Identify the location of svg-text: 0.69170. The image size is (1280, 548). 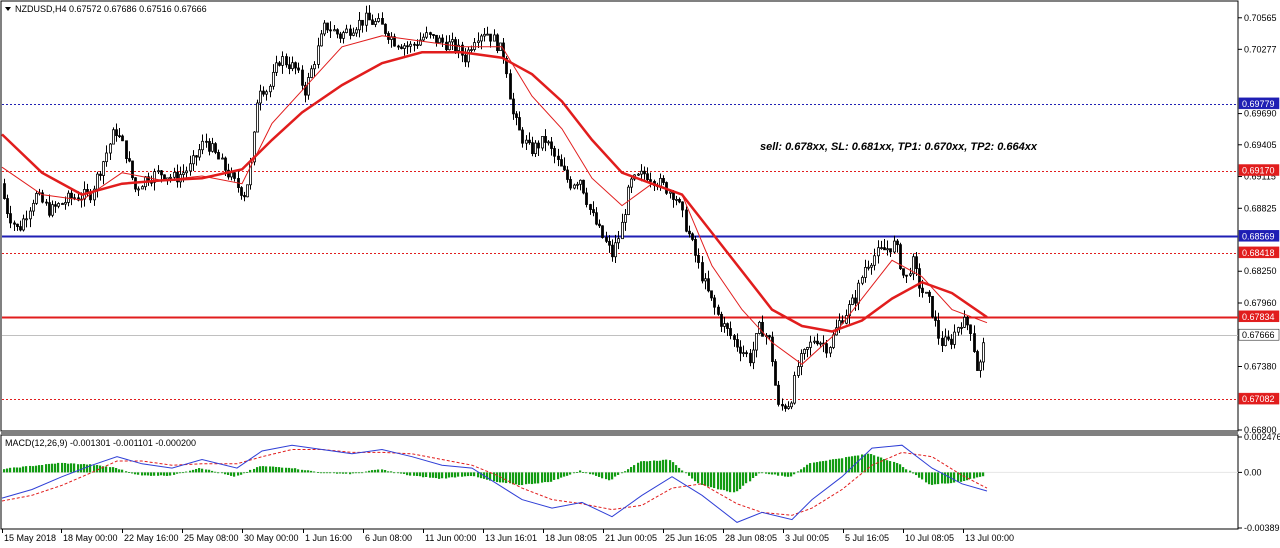
(1258, 171).